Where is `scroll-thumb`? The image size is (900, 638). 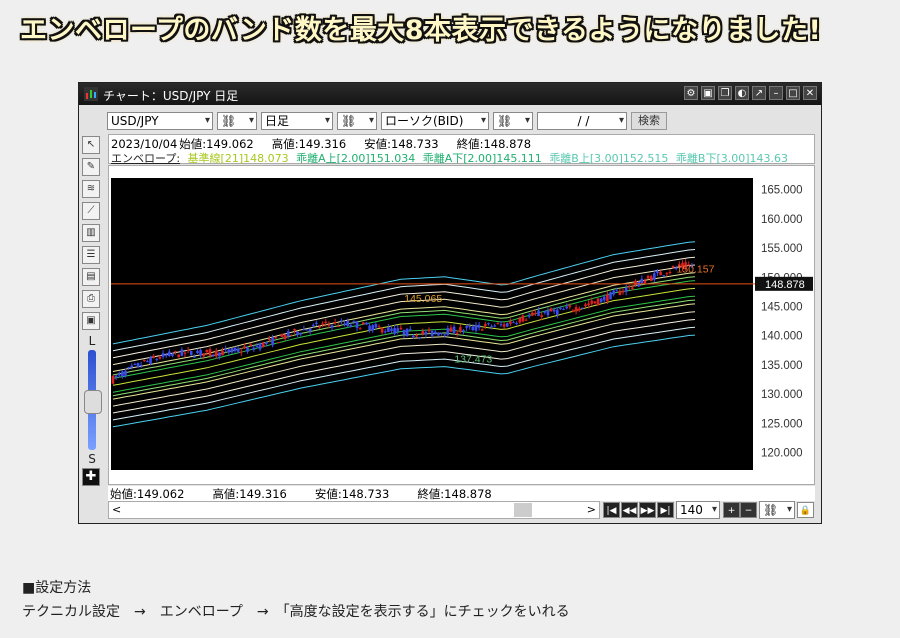 scroll-thumb is located at coordinates (523, 510).